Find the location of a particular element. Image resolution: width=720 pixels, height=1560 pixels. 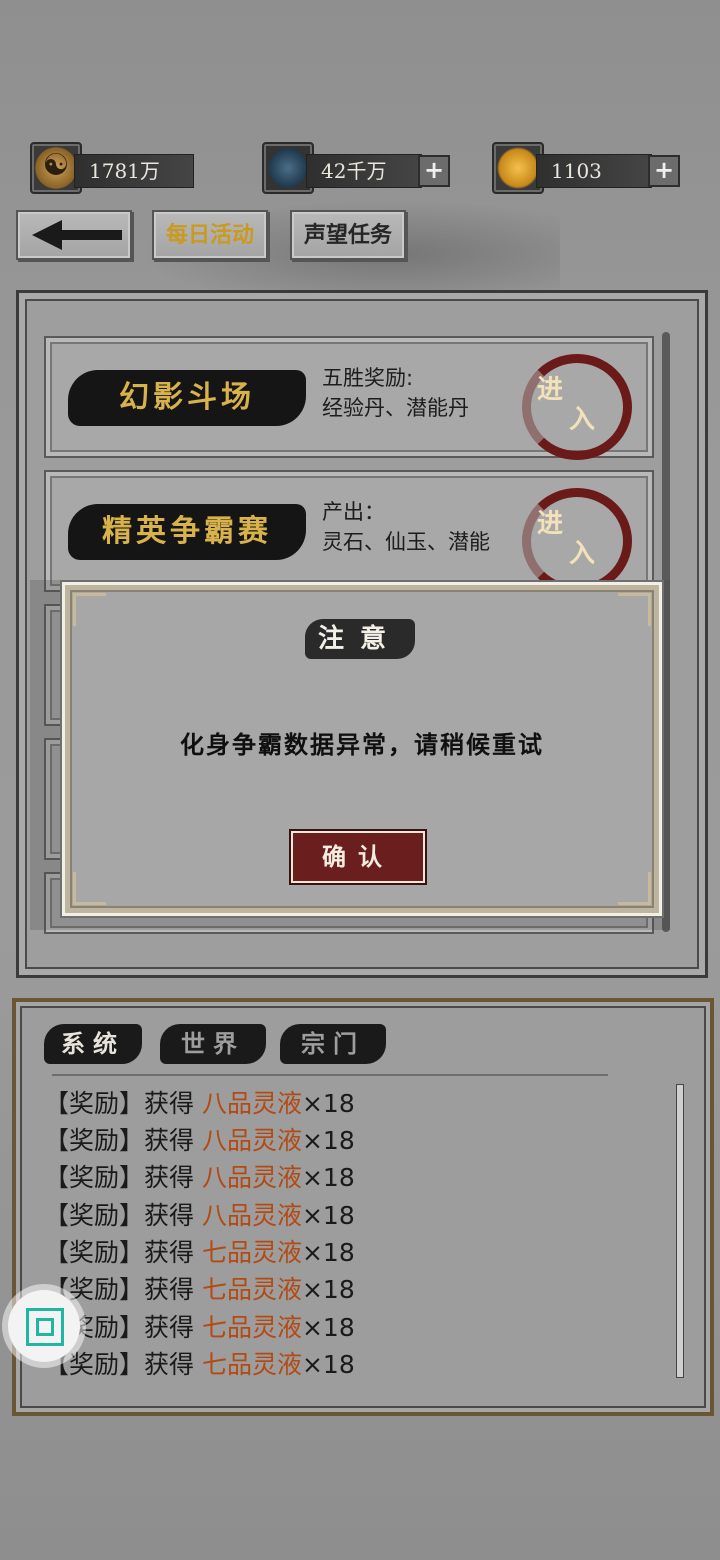

tab-daily-activities: 每日活动 is located at coordinates (210, 235).